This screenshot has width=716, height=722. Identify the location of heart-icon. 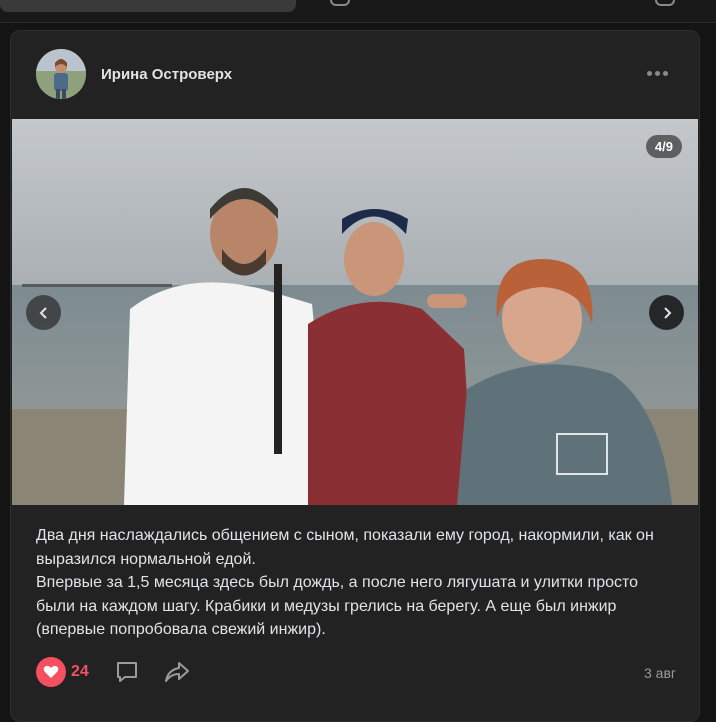
(51, 671).